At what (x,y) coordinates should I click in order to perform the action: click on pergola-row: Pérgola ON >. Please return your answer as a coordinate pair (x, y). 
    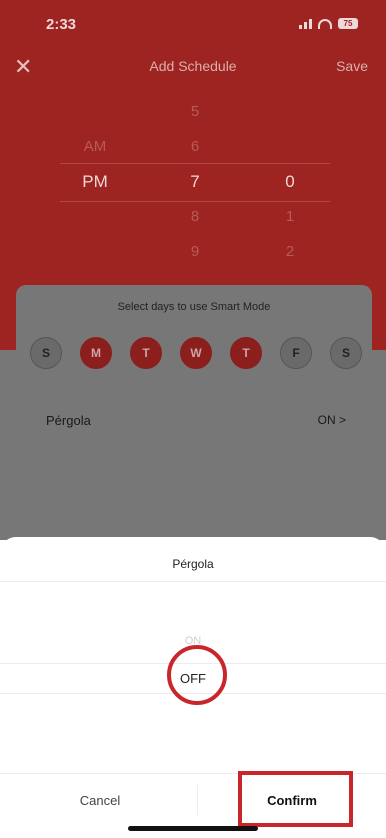
    Looking at the image, I should click on (196, 420).